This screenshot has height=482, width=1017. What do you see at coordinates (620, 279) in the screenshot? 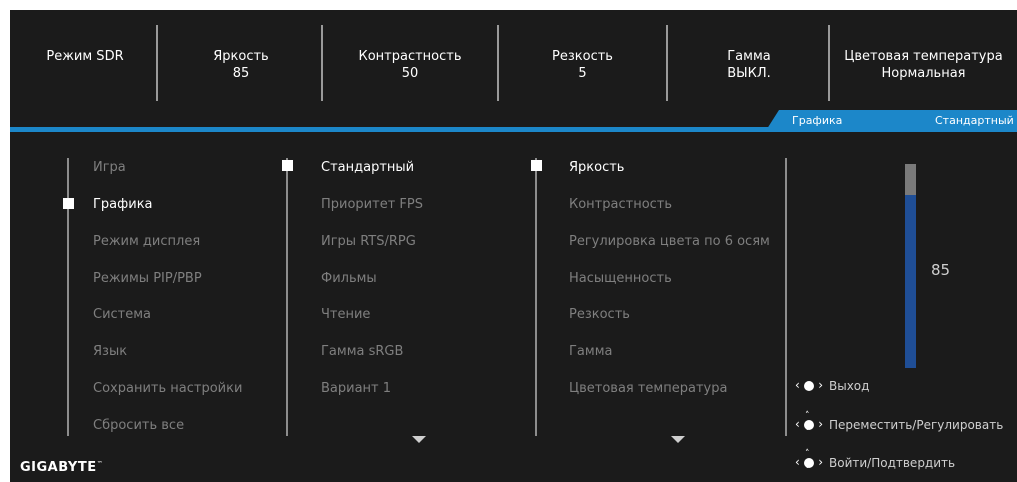
I see `setting-saturation: Насыщенность` at bounding box center [620, 279].